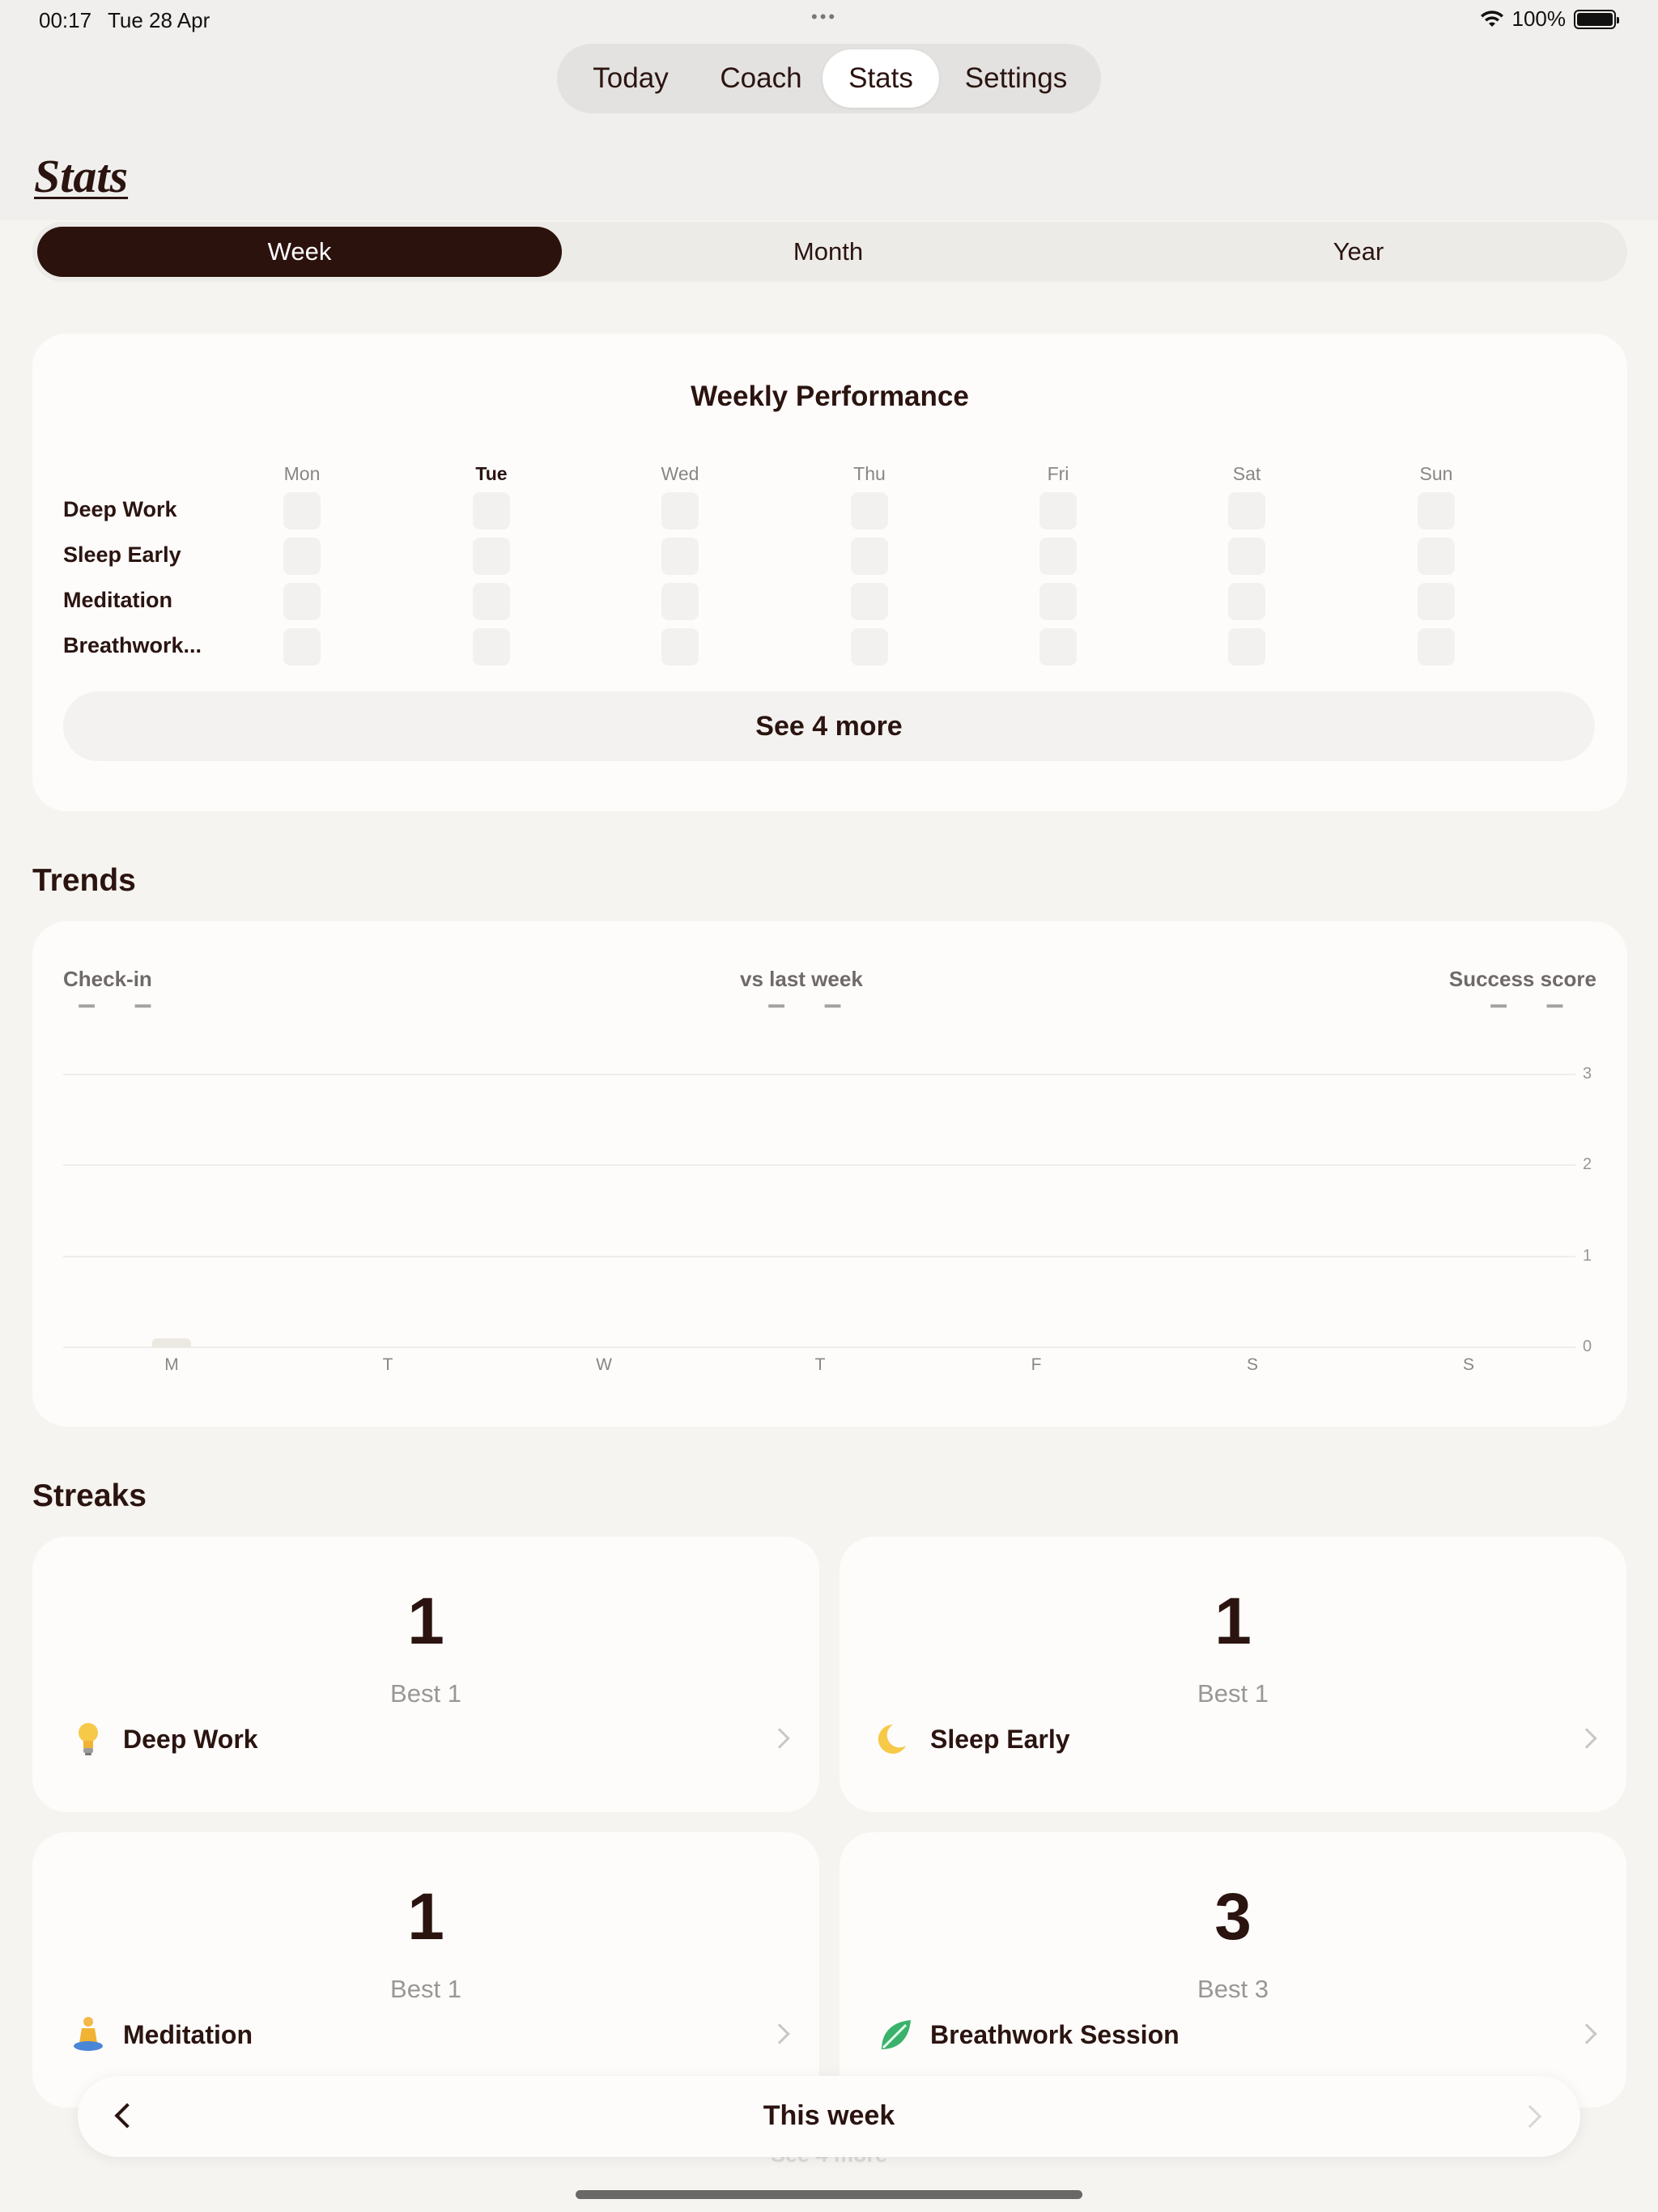 Image resolution: width=1658 pixels, height=2212 pixels. Describe the element at coordinates (117, 600) in the screenshot. I see `habit-row-label: Meditation` at that location.